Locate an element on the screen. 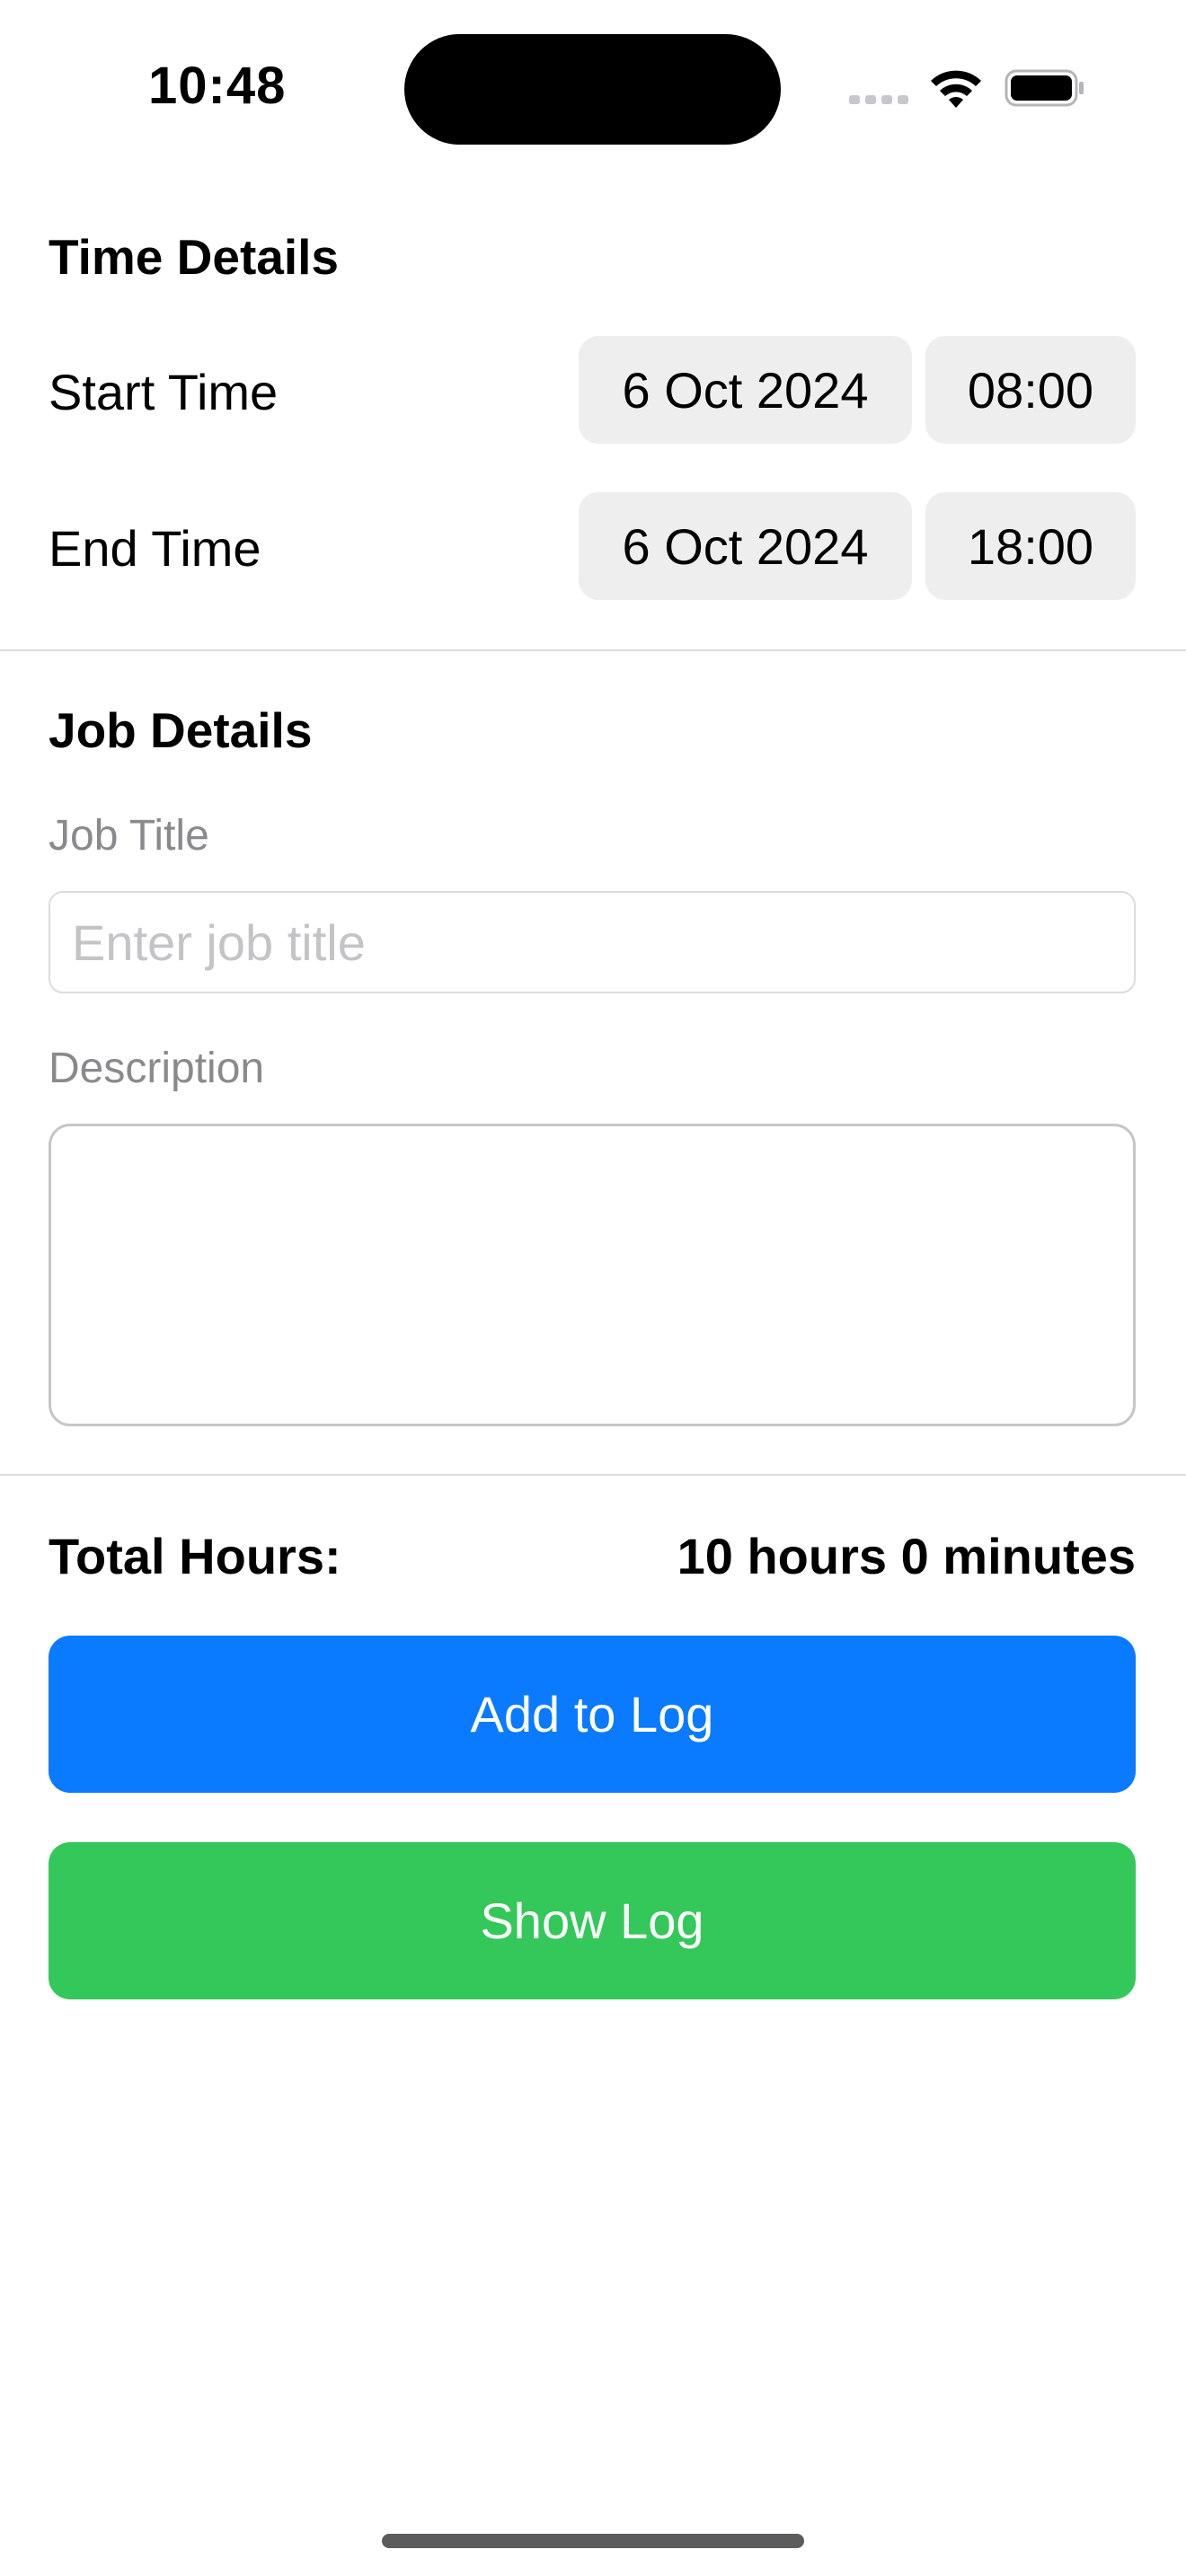 This screenshot has width=1186, height=2576. end-time-label: End Time is located at coordinates (155, 548).